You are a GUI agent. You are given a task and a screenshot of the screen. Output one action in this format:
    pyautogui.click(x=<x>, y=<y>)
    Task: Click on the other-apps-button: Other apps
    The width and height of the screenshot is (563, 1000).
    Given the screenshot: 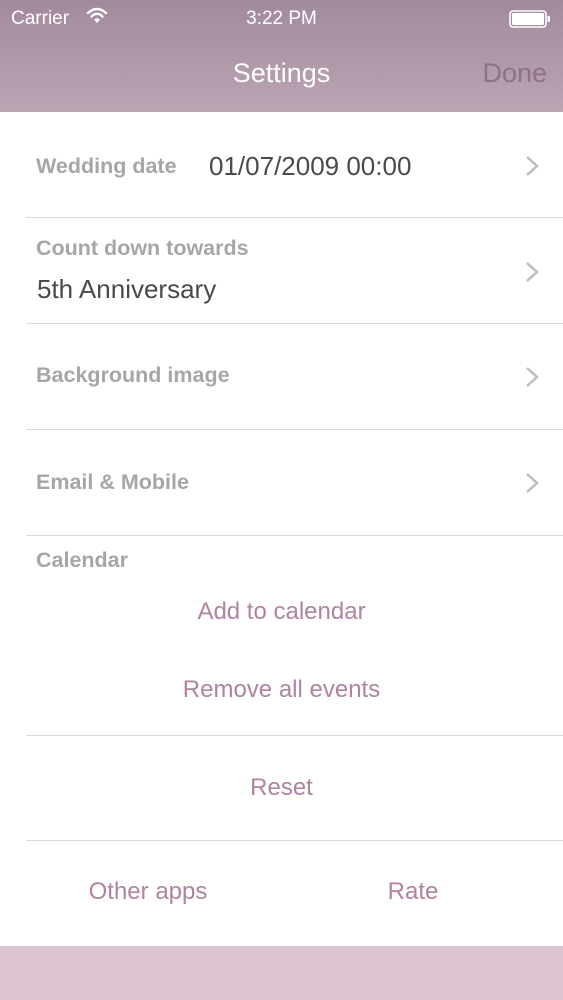 What is the action you would take?
    pyautogui.click(x=148, y=892)
    